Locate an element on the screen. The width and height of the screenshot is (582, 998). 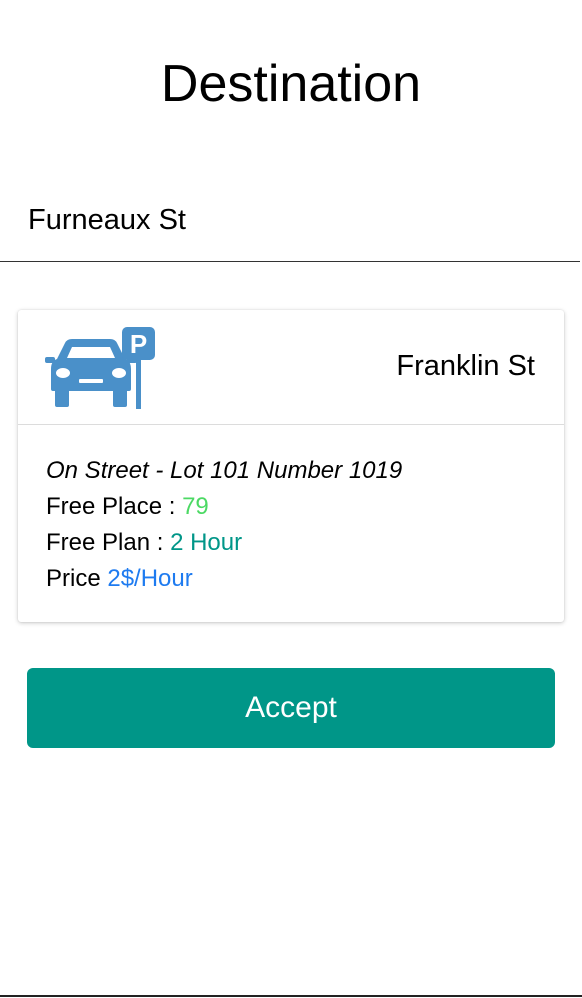
page-title: Destination is located at coordinates (291, 84).